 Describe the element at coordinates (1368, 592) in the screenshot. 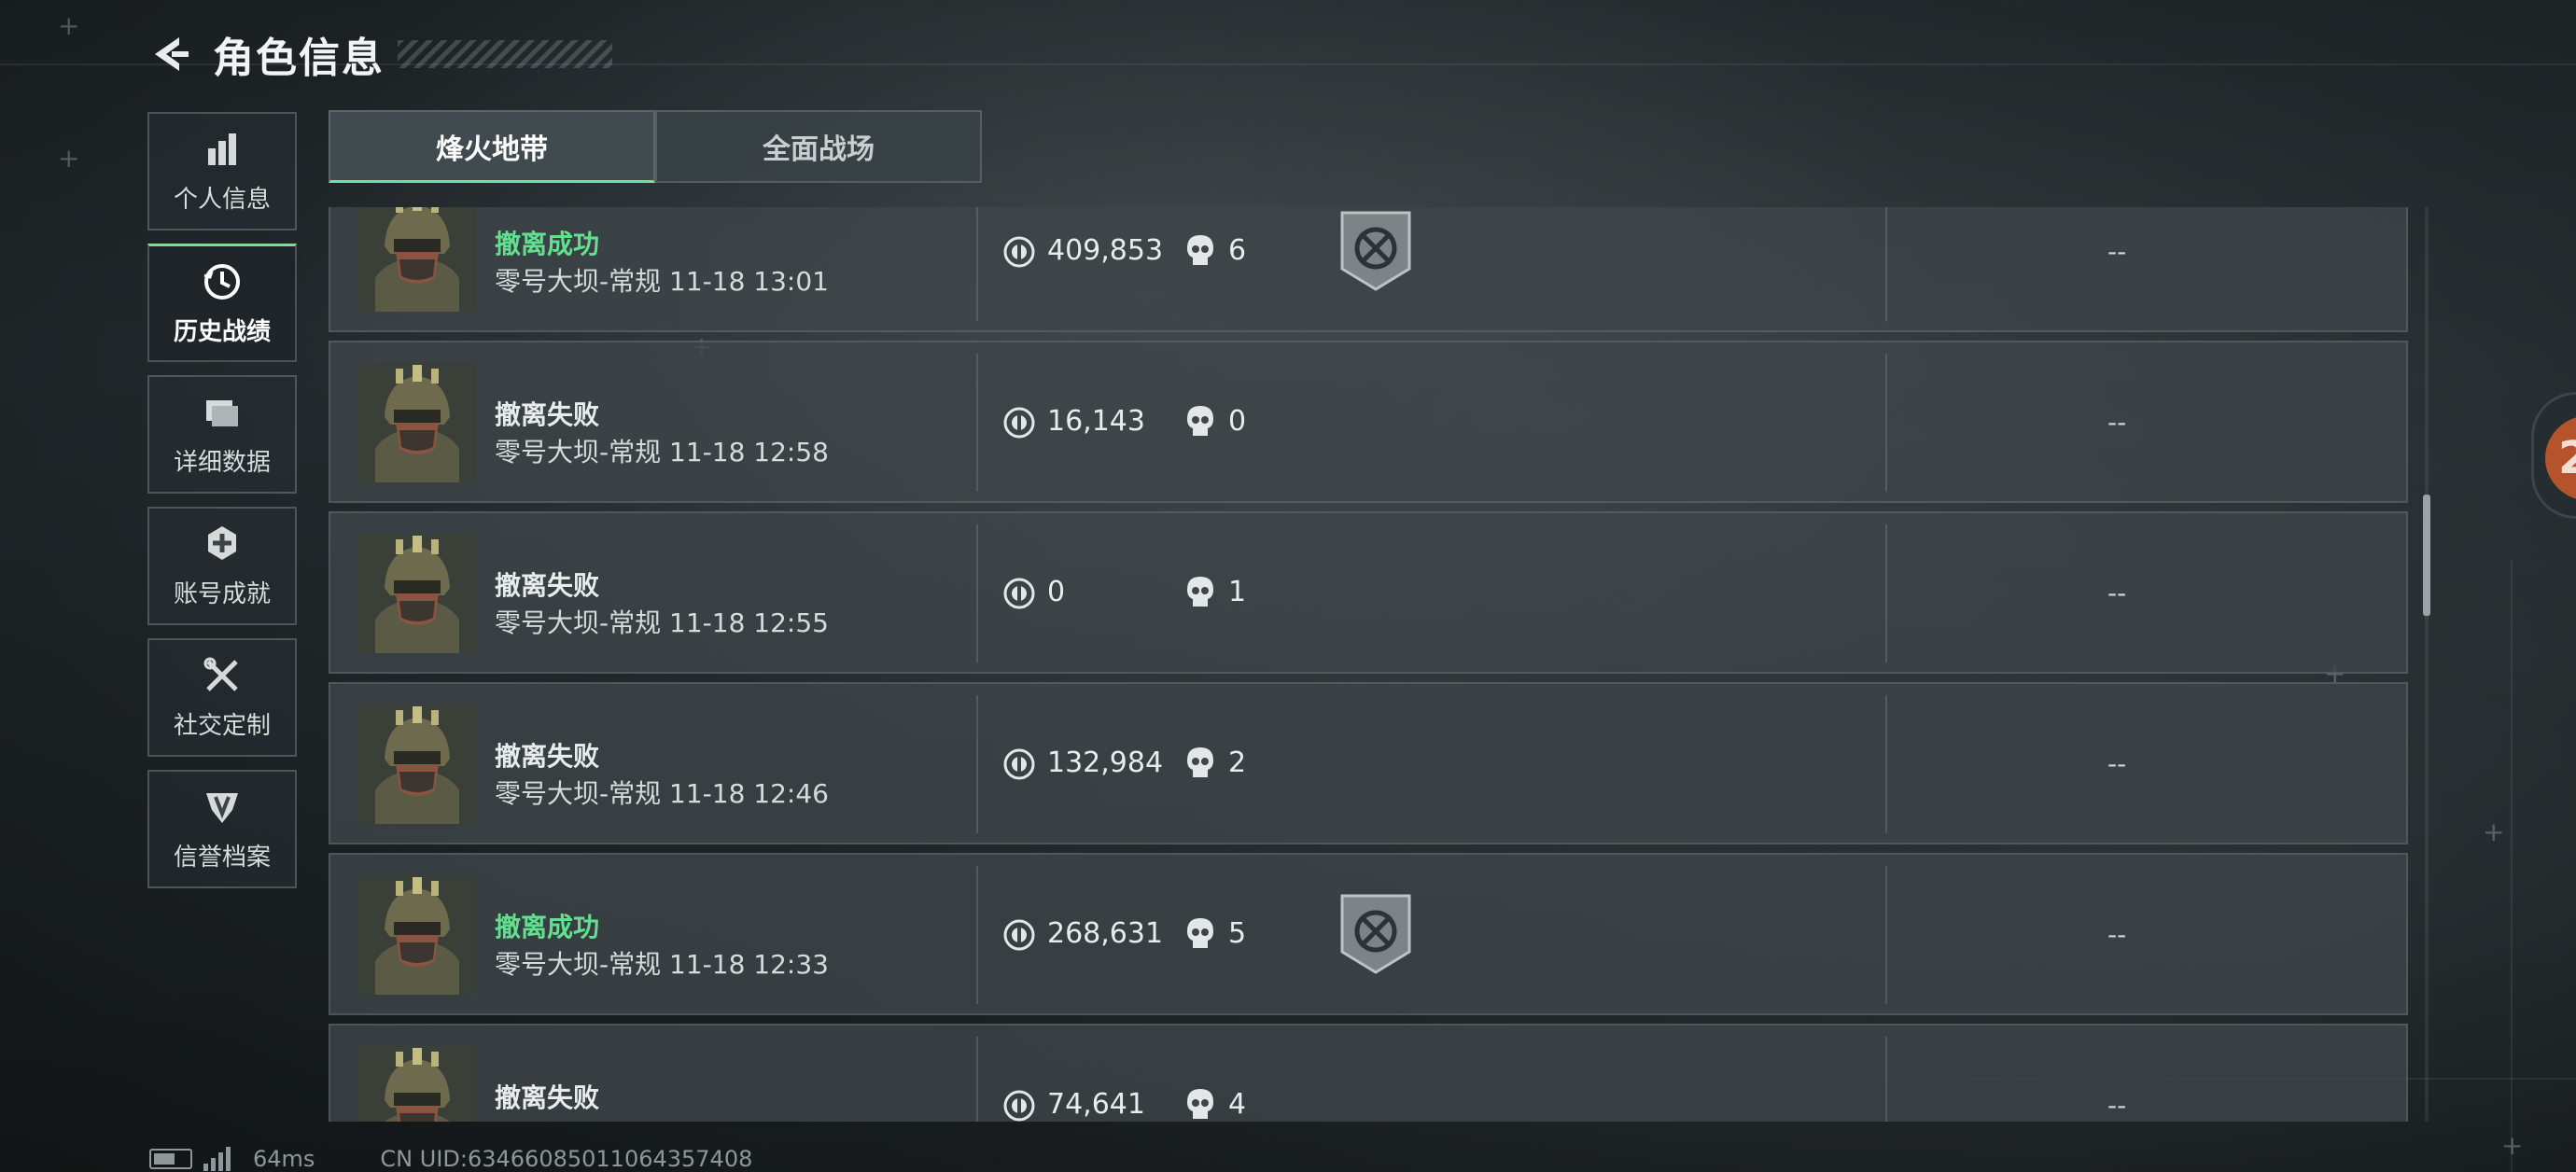

I see `match-row: 撤离失败 零号大坝-常规 11-18 12:55 0 1 --` at that location.